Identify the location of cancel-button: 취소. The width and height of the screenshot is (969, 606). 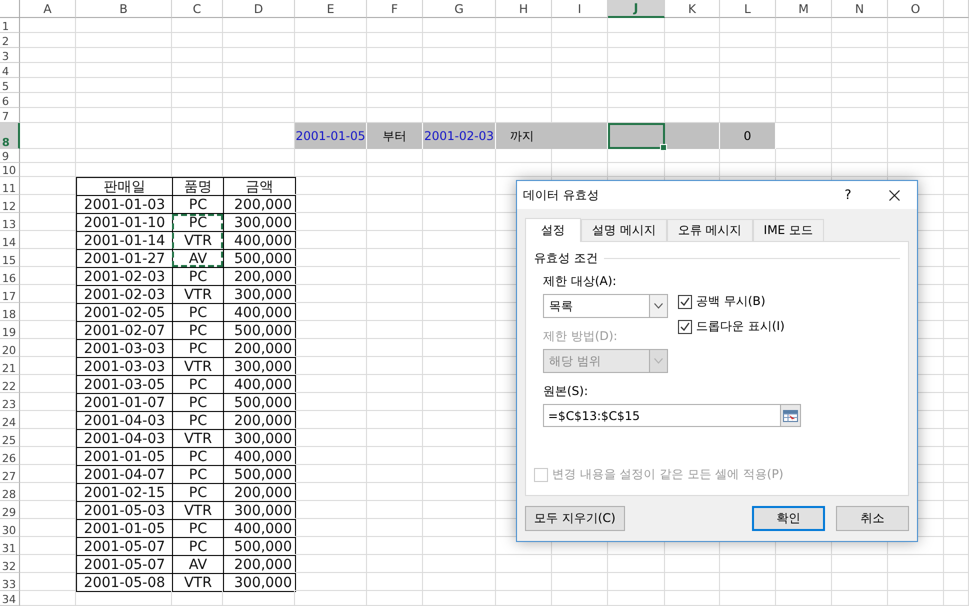
(872, 518).